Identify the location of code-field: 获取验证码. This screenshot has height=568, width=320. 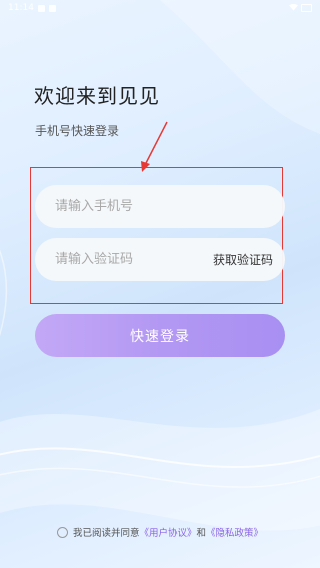
(160, 259).